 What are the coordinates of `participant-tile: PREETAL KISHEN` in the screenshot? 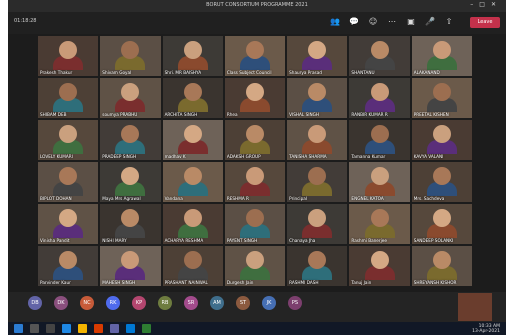 It's located at (441, 98).